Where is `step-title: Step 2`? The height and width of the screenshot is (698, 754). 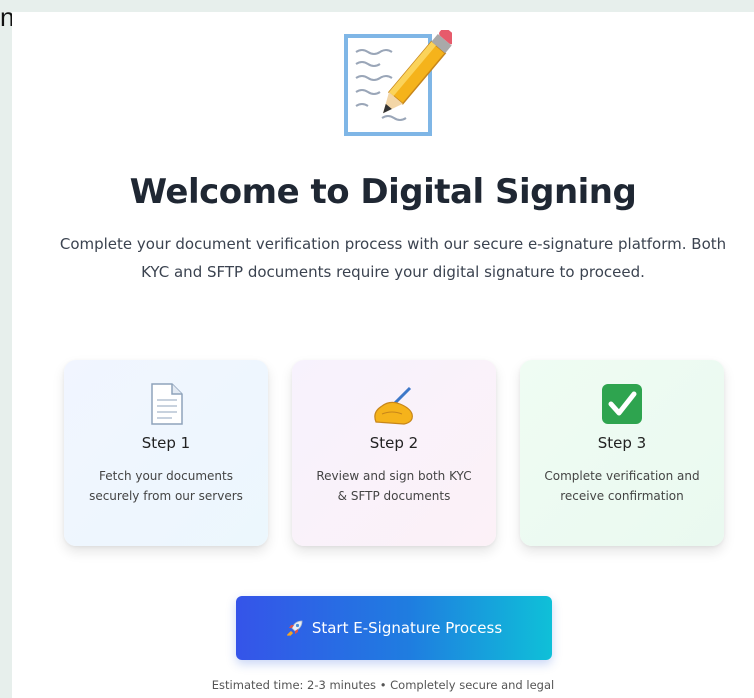
step-title: Step 2 is located at coordinates (394, 443).